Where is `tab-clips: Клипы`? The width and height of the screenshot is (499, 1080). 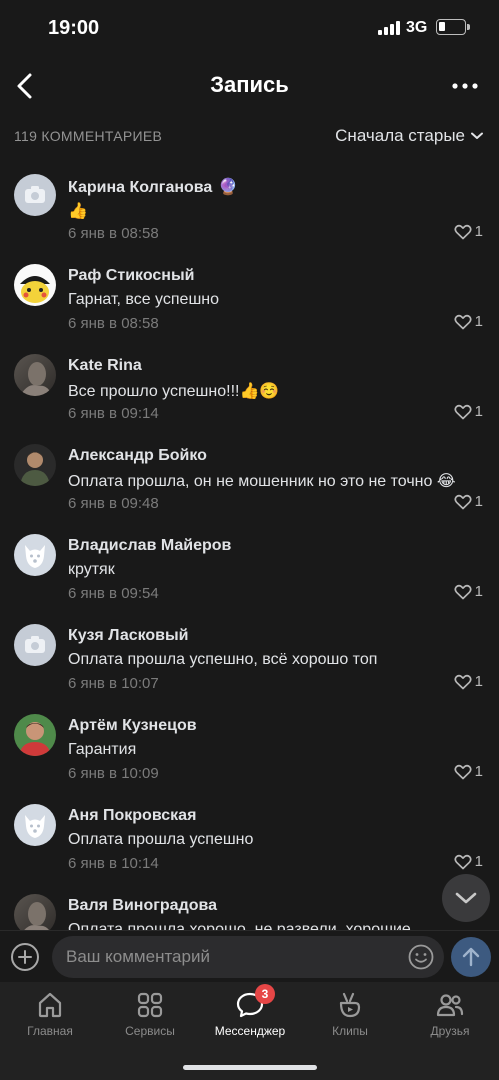 tab-clips: Клипы is located at coordinates (350, 1014).